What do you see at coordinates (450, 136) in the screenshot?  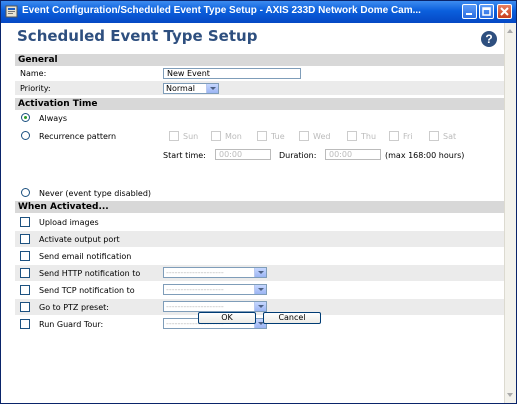 I see `sat-label: Sat` at bounding box center [450, 136].